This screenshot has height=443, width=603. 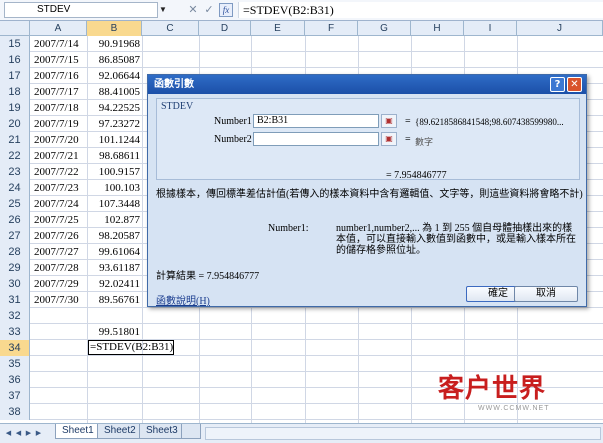 I want to click on cell-b: 98.20587, so click(x=114, y=236).